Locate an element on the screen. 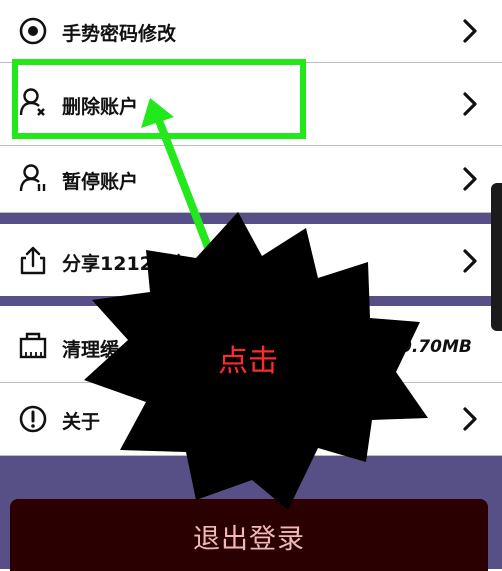 Image resolution: width=502 pixels, height=571 pixels. click-hint-text: 点击 is located at coordinates (248, 361).